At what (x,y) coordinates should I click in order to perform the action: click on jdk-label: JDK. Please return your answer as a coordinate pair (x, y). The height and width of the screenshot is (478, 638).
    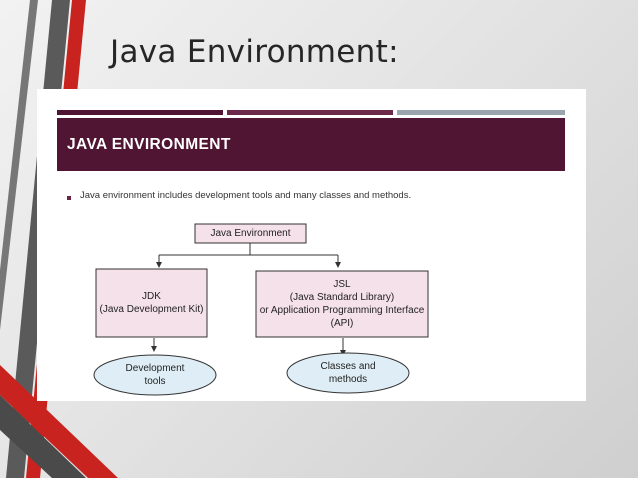
    Looking at the image, I should click on (151, 296).